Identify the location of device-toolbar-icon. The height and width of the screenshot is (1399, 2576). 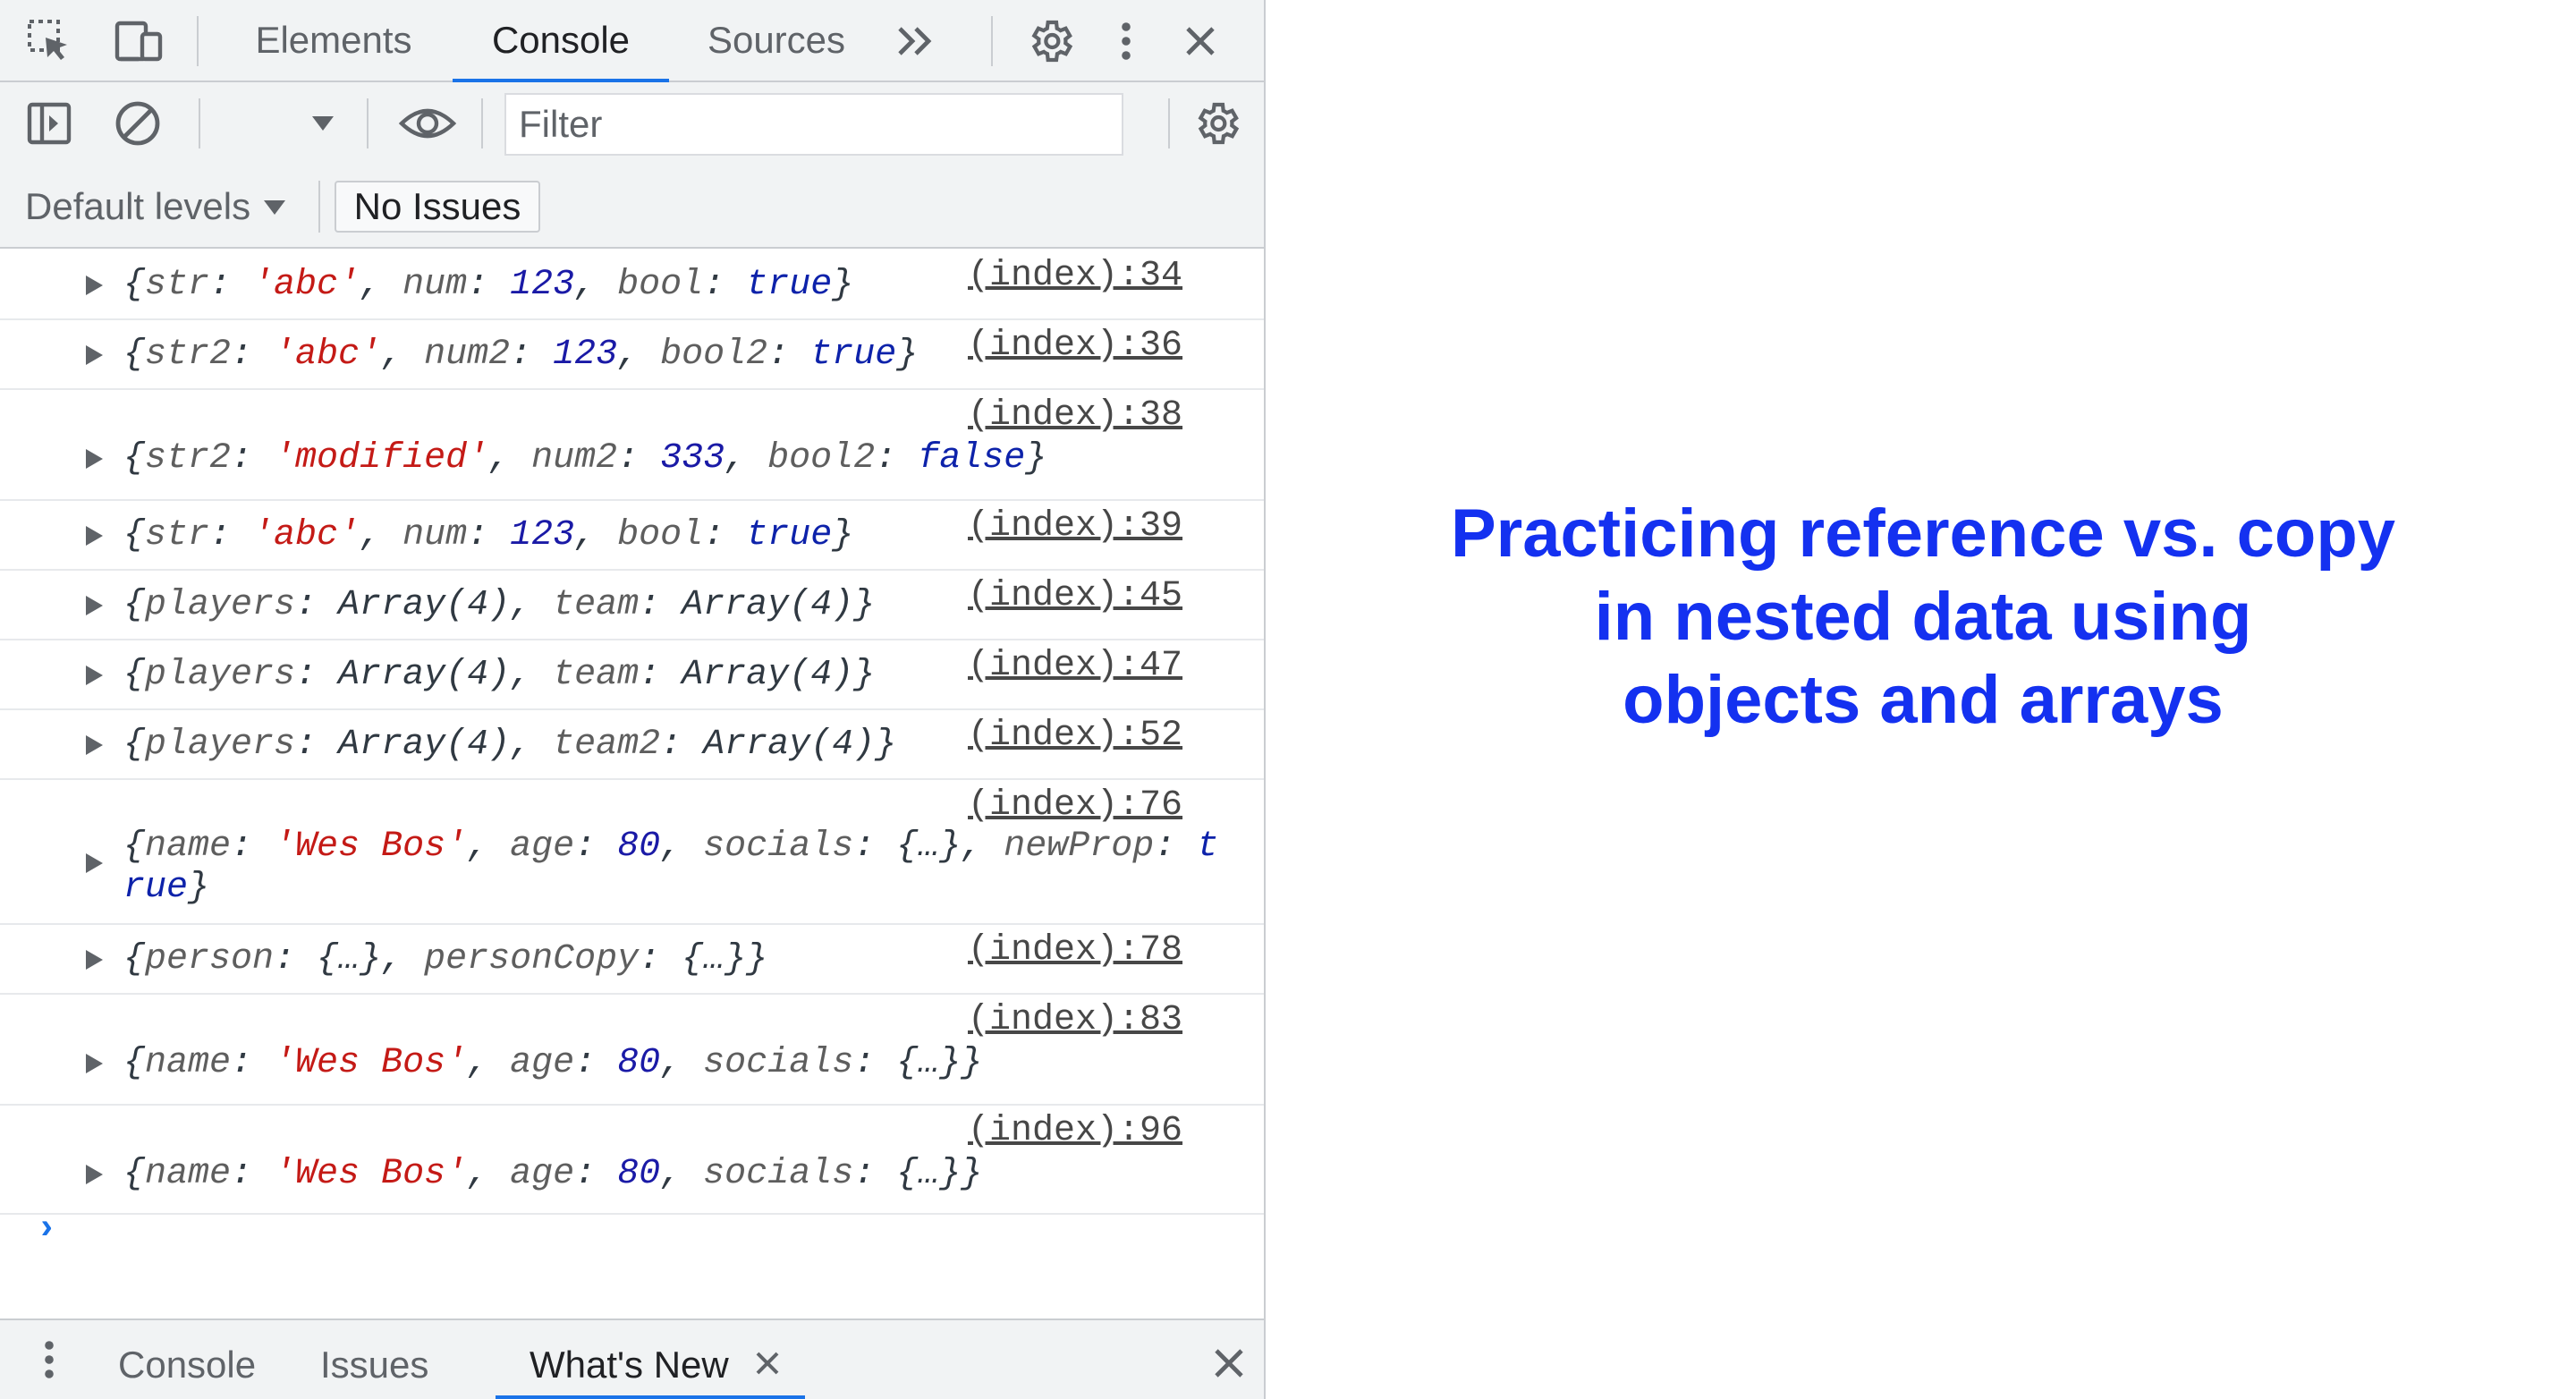
(140, 41).